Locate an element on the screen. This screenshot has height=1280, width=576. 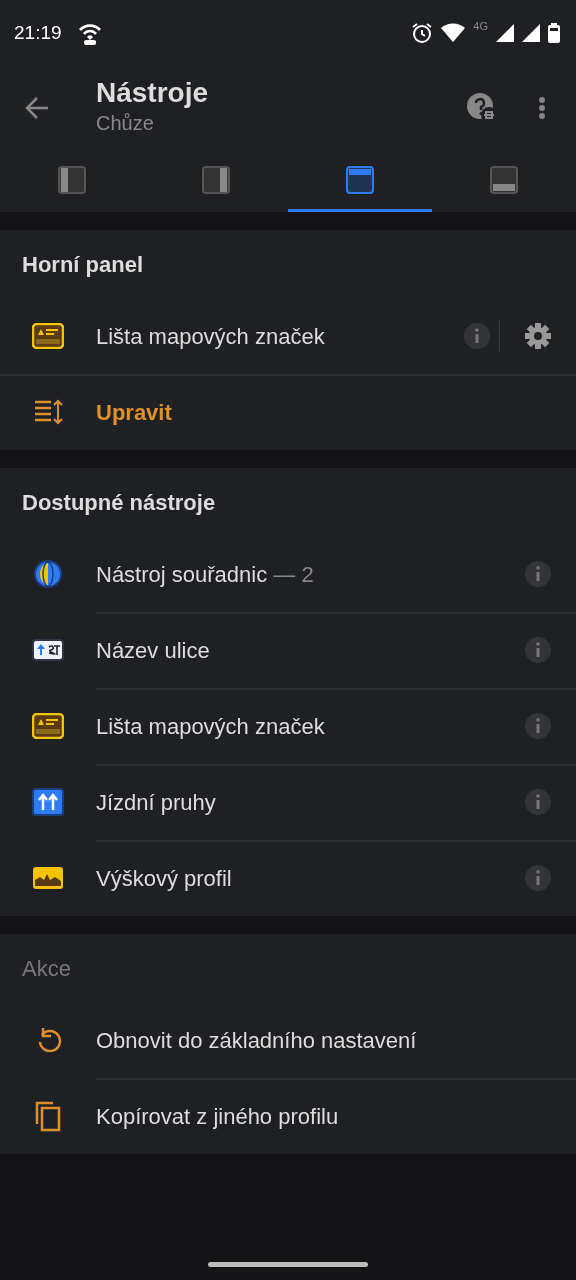
item-count: — 2 is located at coordinates (293, 574).